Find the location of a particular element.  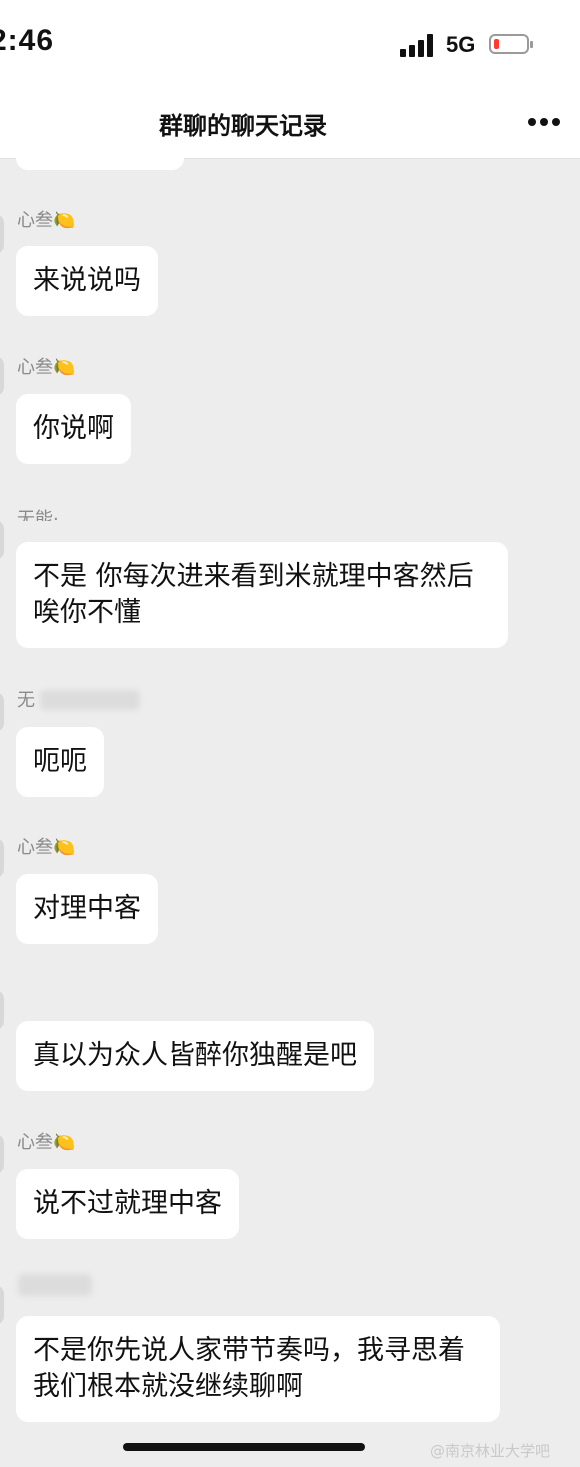

message-bubble: 说不过就理中客 is located at coordinates (127, 1204).